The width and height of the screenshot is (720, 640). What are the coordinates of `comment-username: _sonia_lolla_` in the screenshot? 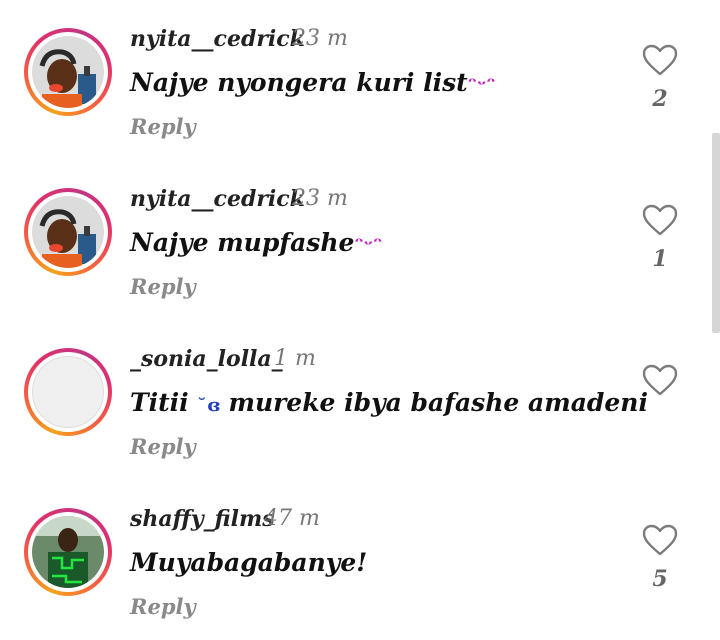 It's located at (206, 359).